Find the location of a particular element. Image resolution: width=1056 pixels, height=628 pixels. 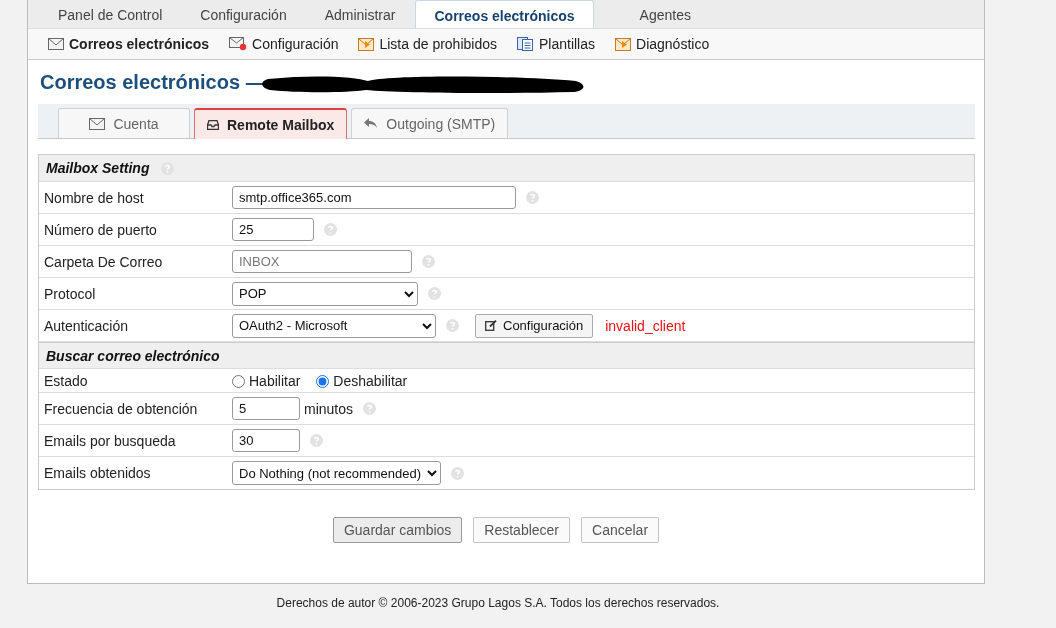

inbox-icon is located at coordinates (213, 124).